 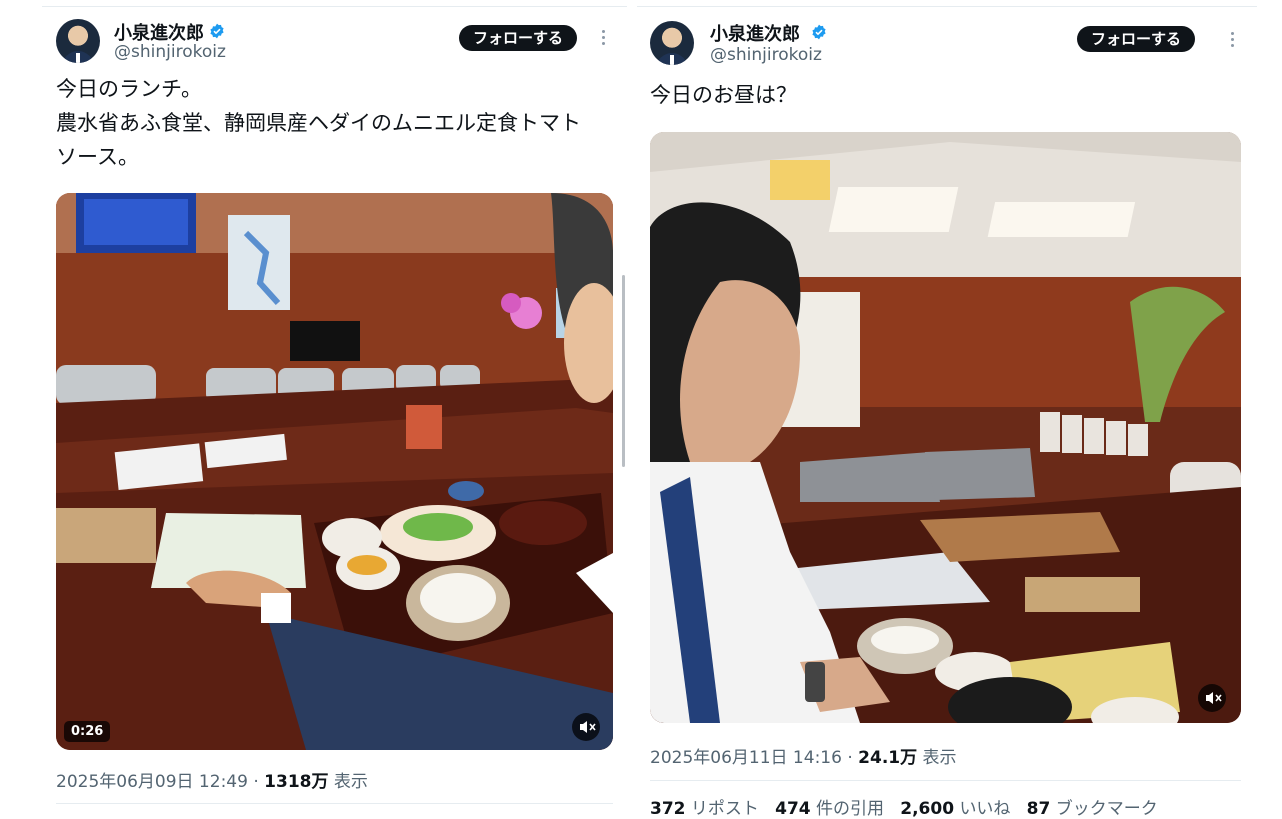 I want to click on reposts-stat: 372 リポスト, so click(x=704, y=809).